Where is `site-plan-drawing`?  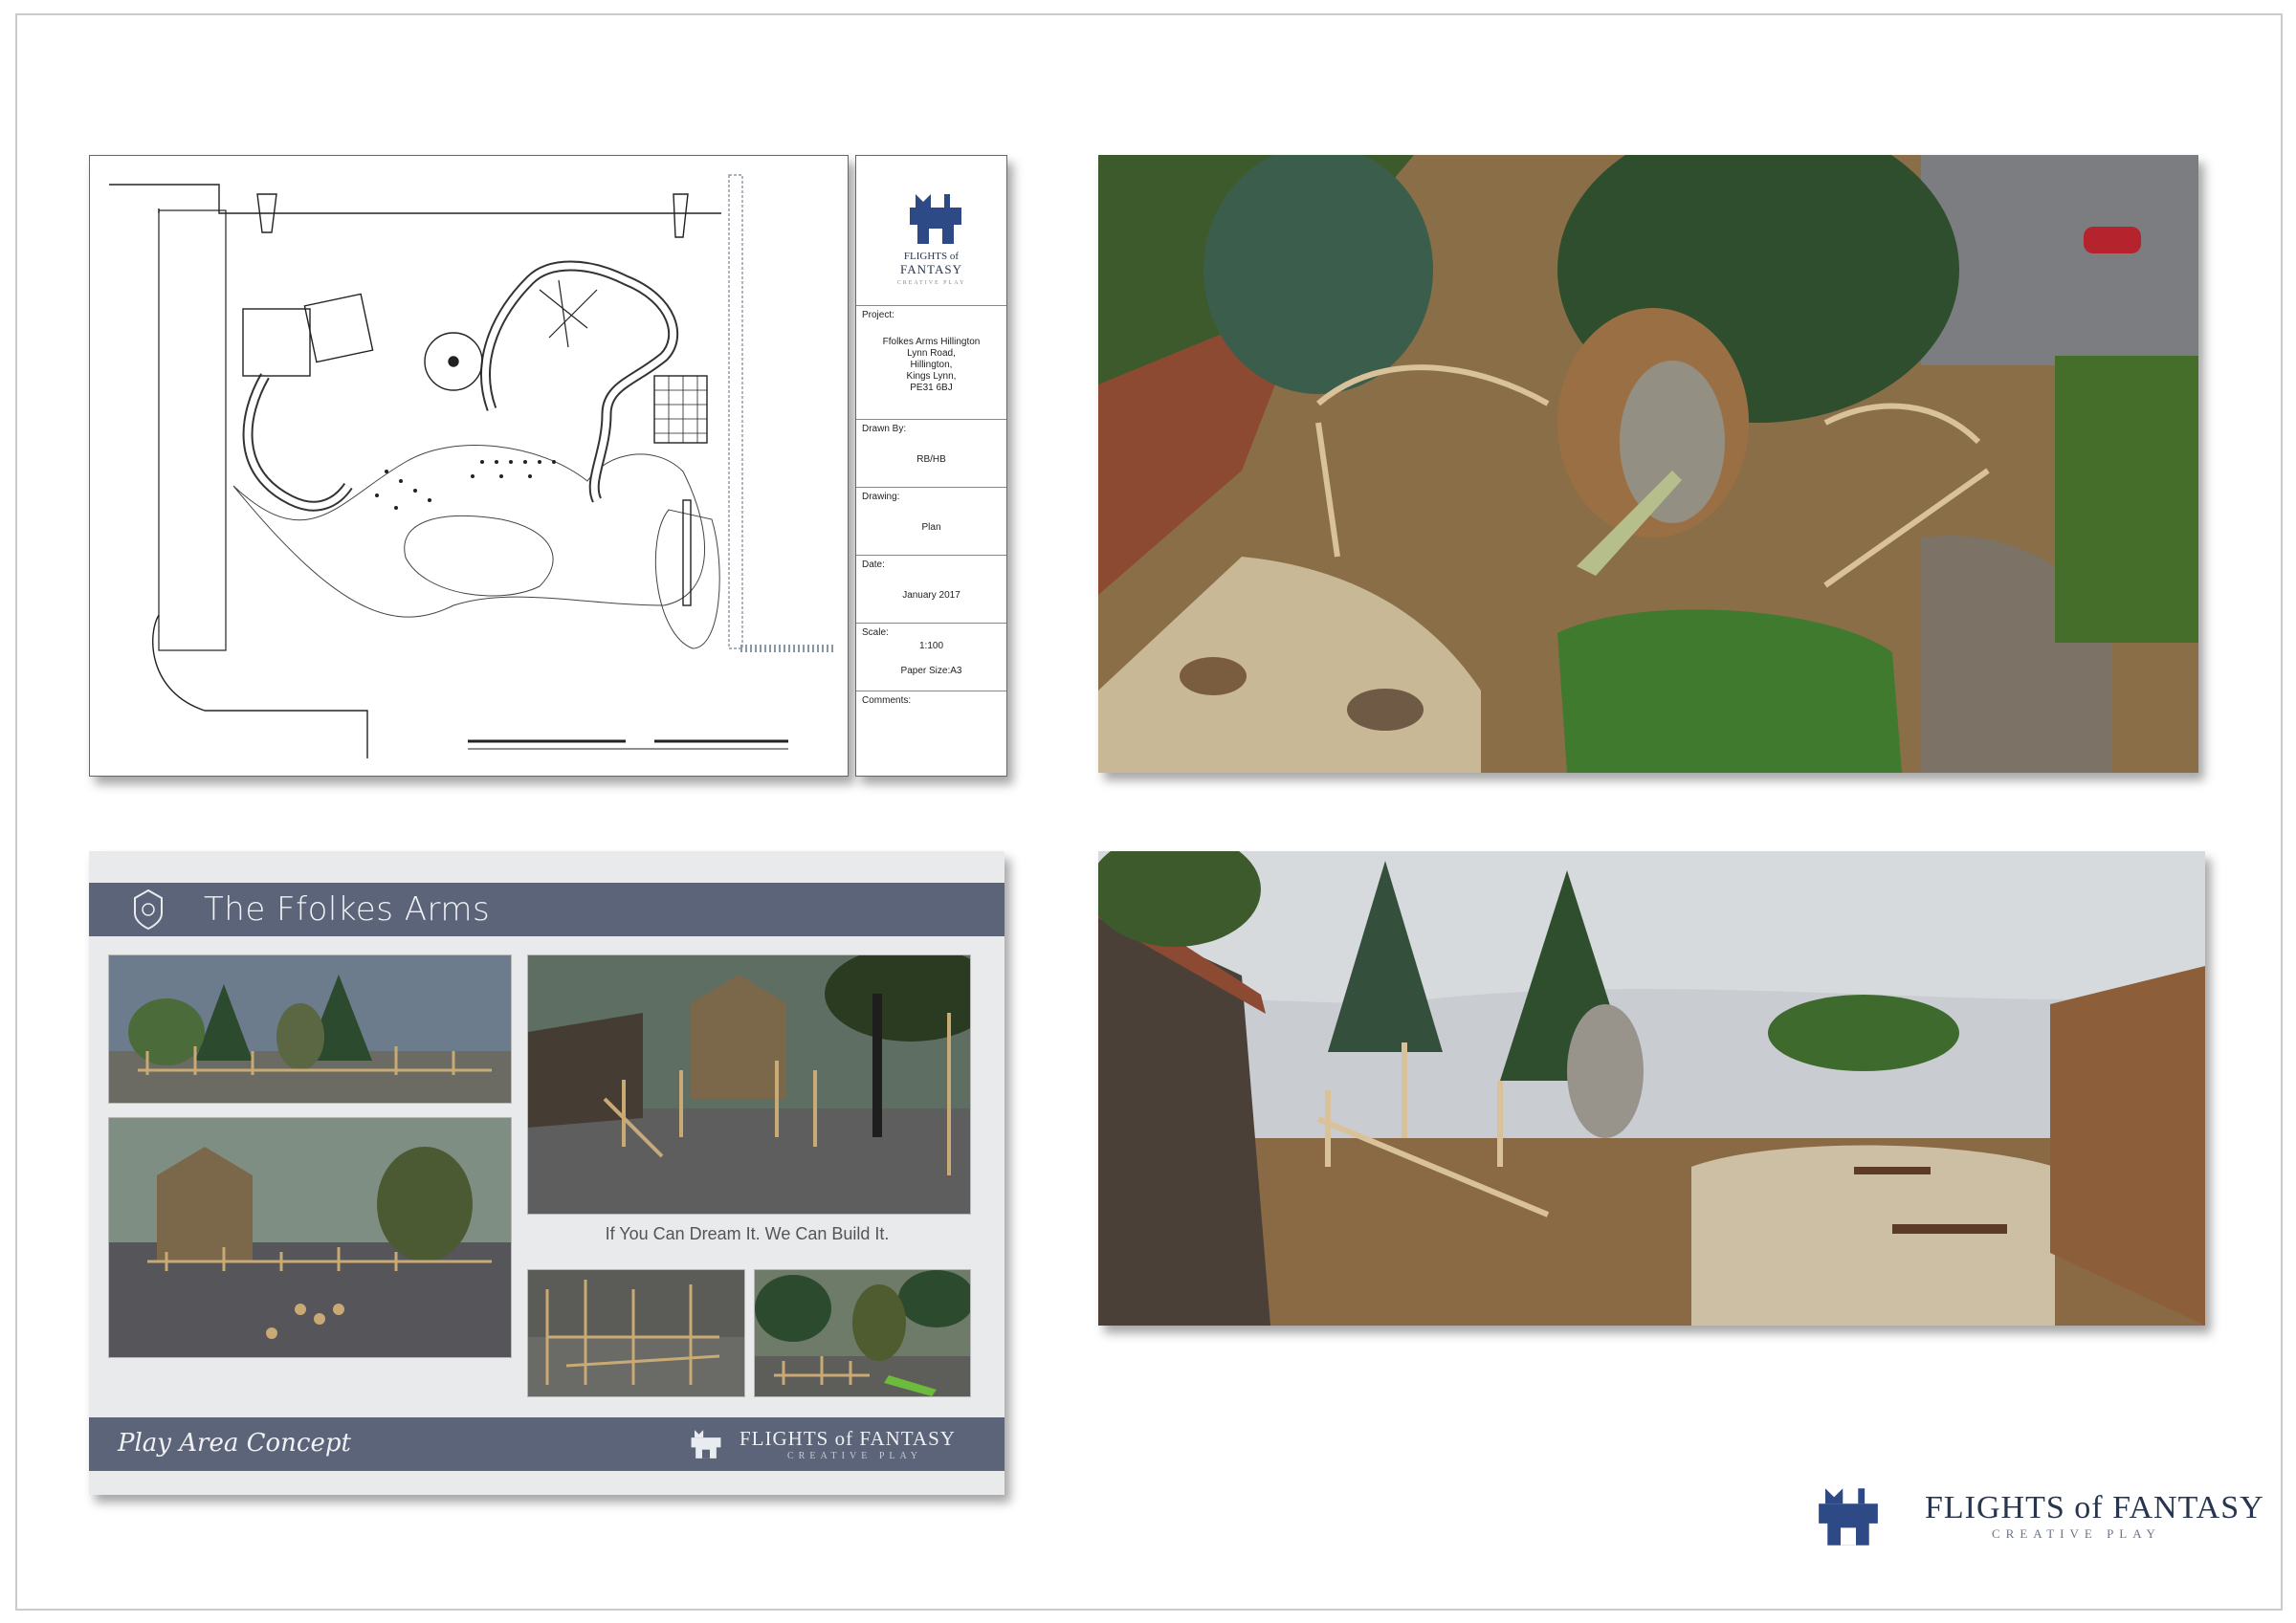 site-plan-drawing is located at coordinates (469, 466).